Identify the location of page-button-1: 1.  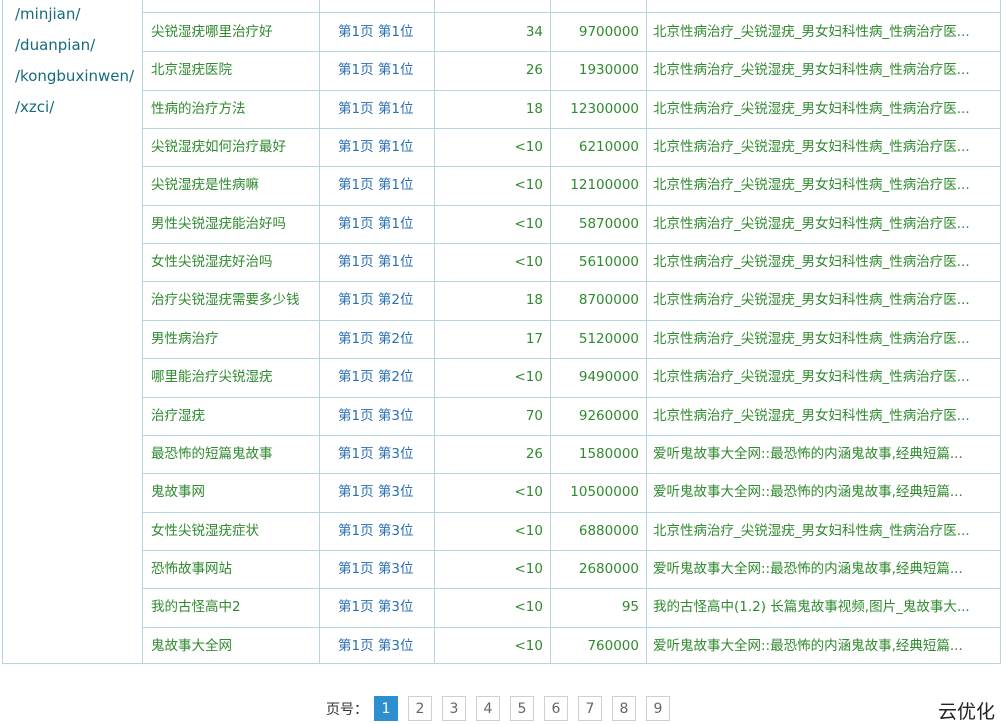
(386, 708).